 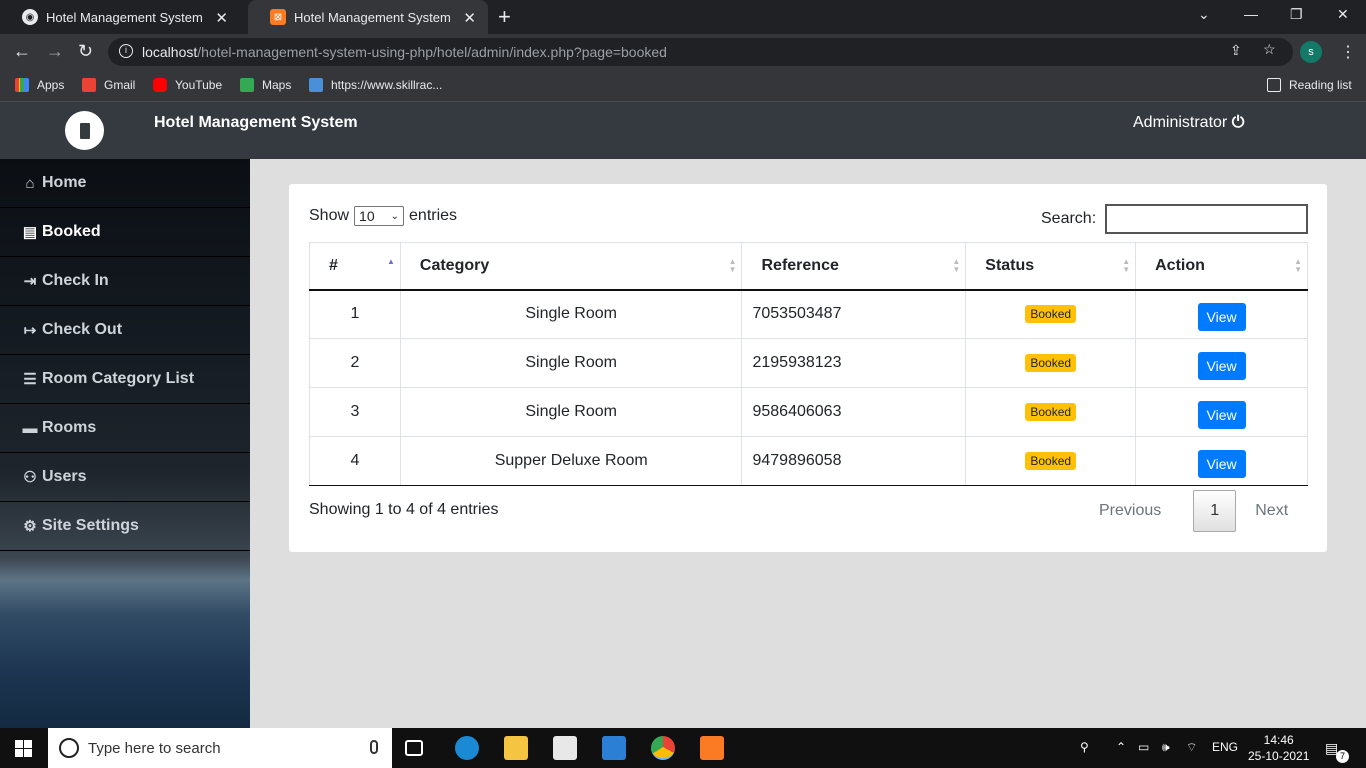 What do you see at coordinates (22, 85) in the screenshot?
I see `apps-grid-icon` at bounding box center [22, 85].